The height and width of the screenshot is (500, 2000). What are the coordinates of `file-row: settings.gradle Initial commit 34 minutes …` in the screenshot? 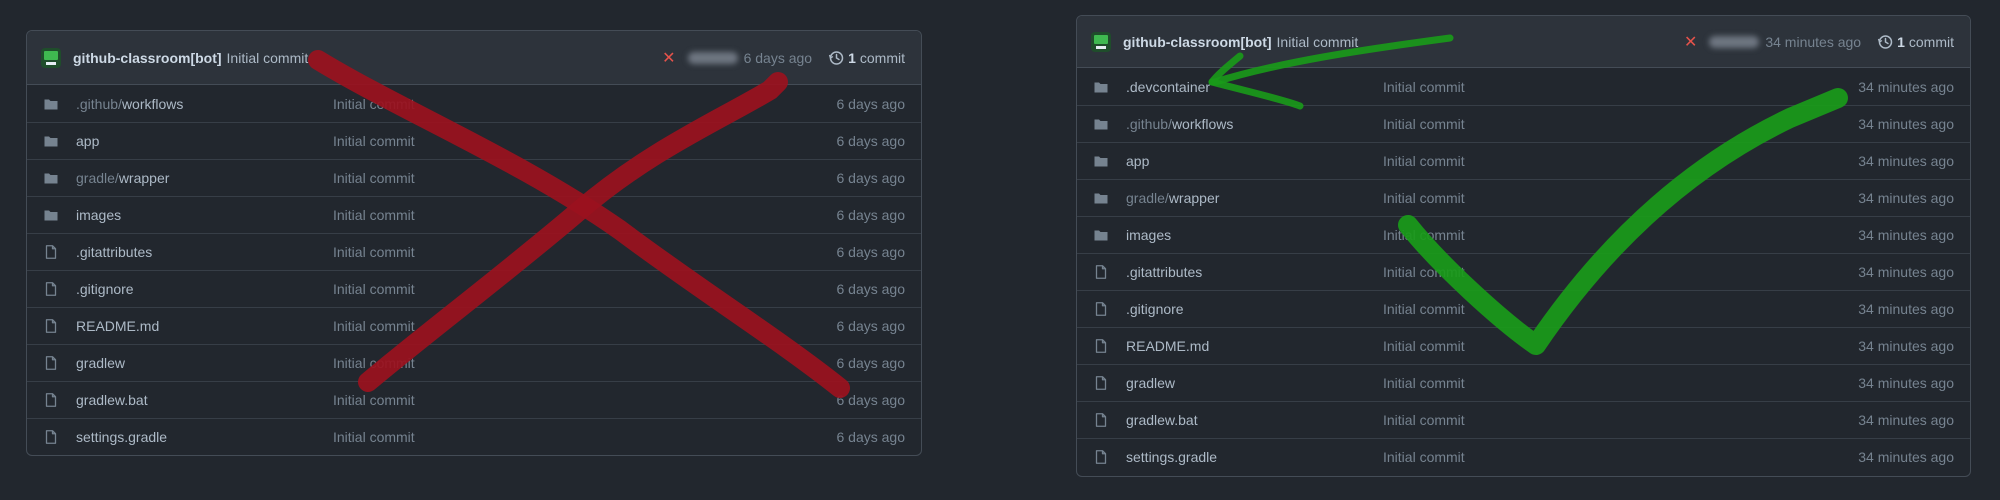 It's located at (1523, 456).